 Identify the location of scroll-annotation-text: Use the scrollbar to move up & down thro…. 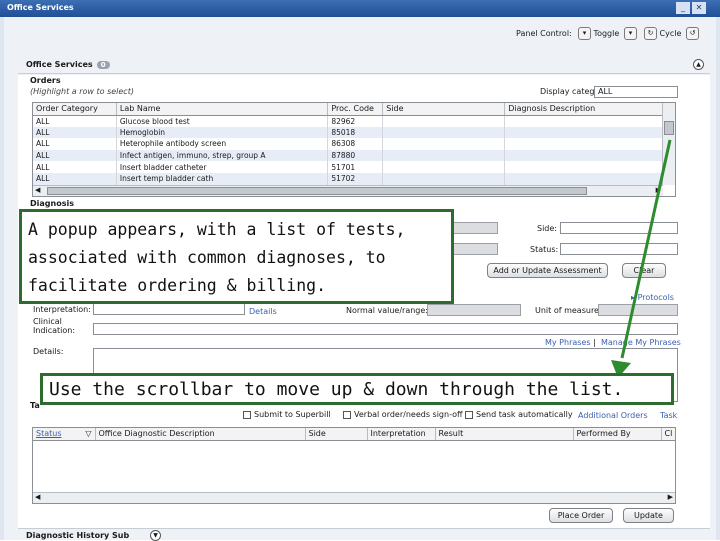
(336, 389).